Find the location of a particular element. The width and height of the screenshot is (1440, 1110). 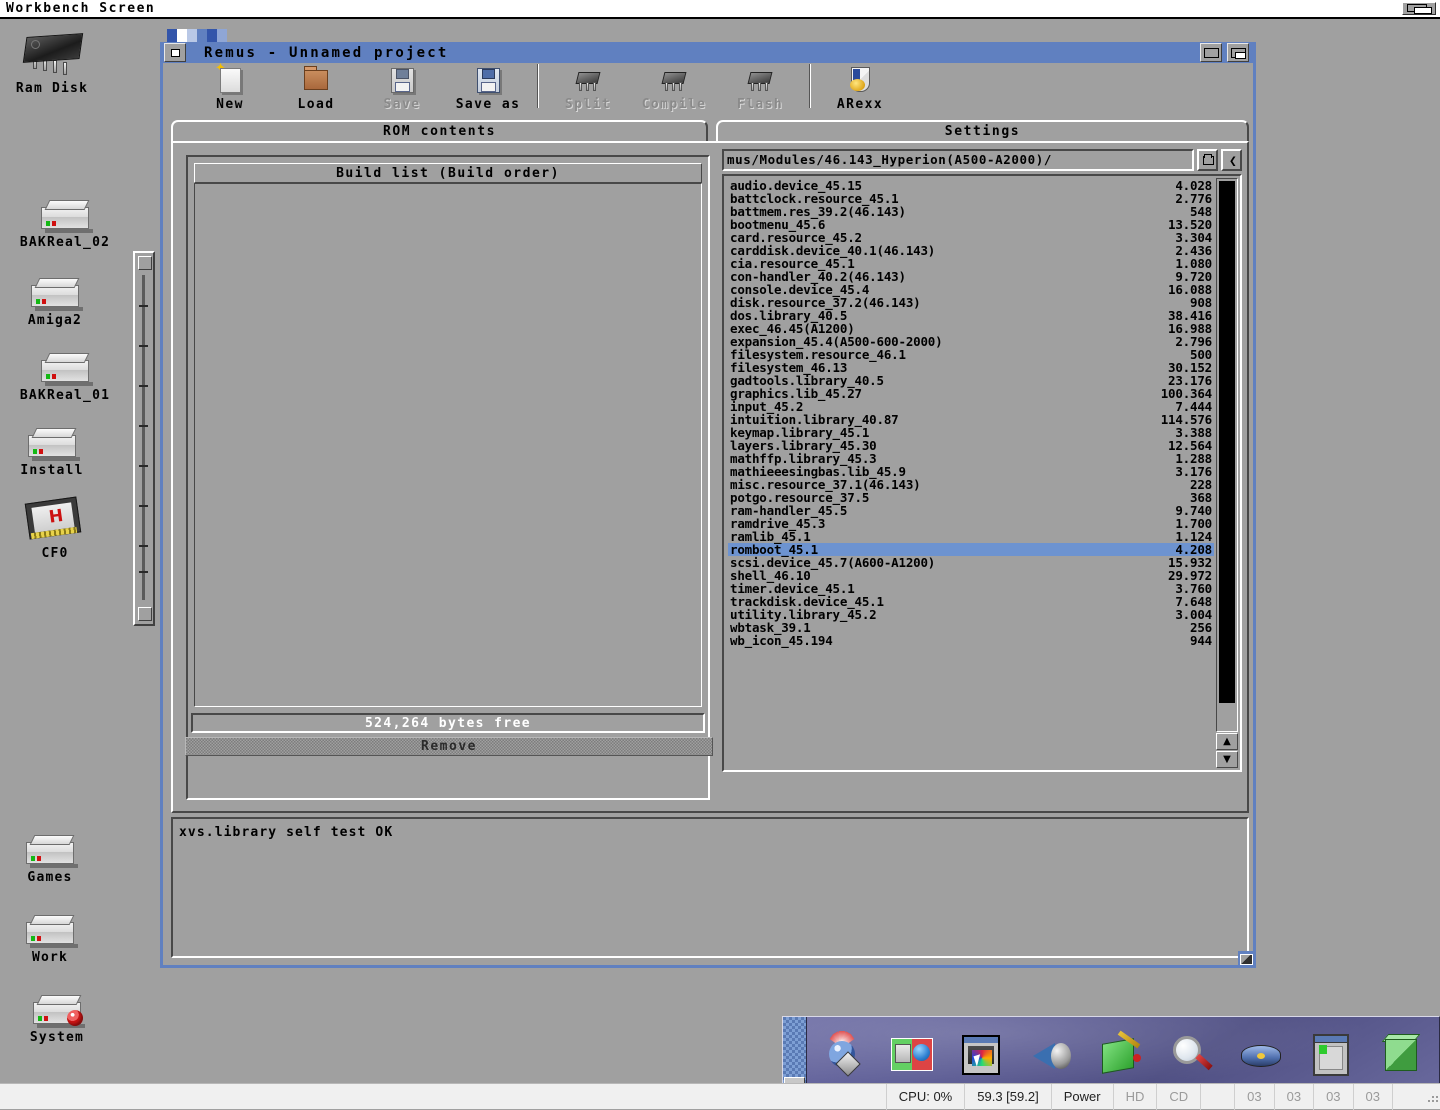

scroll-down-arrow-icon: ▼ is located at coordinates (1227, 759).